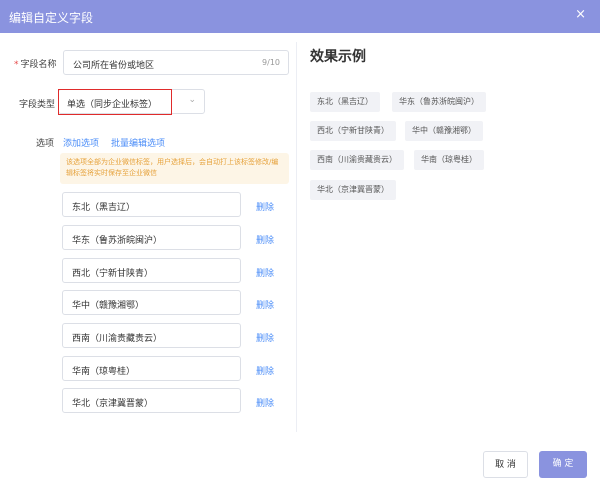 The image size is (600, 489). Describe the element at coordinates (151, 302) in the screenshot. I see `option-input: 华中（赣豫湘鄂）` at that location.